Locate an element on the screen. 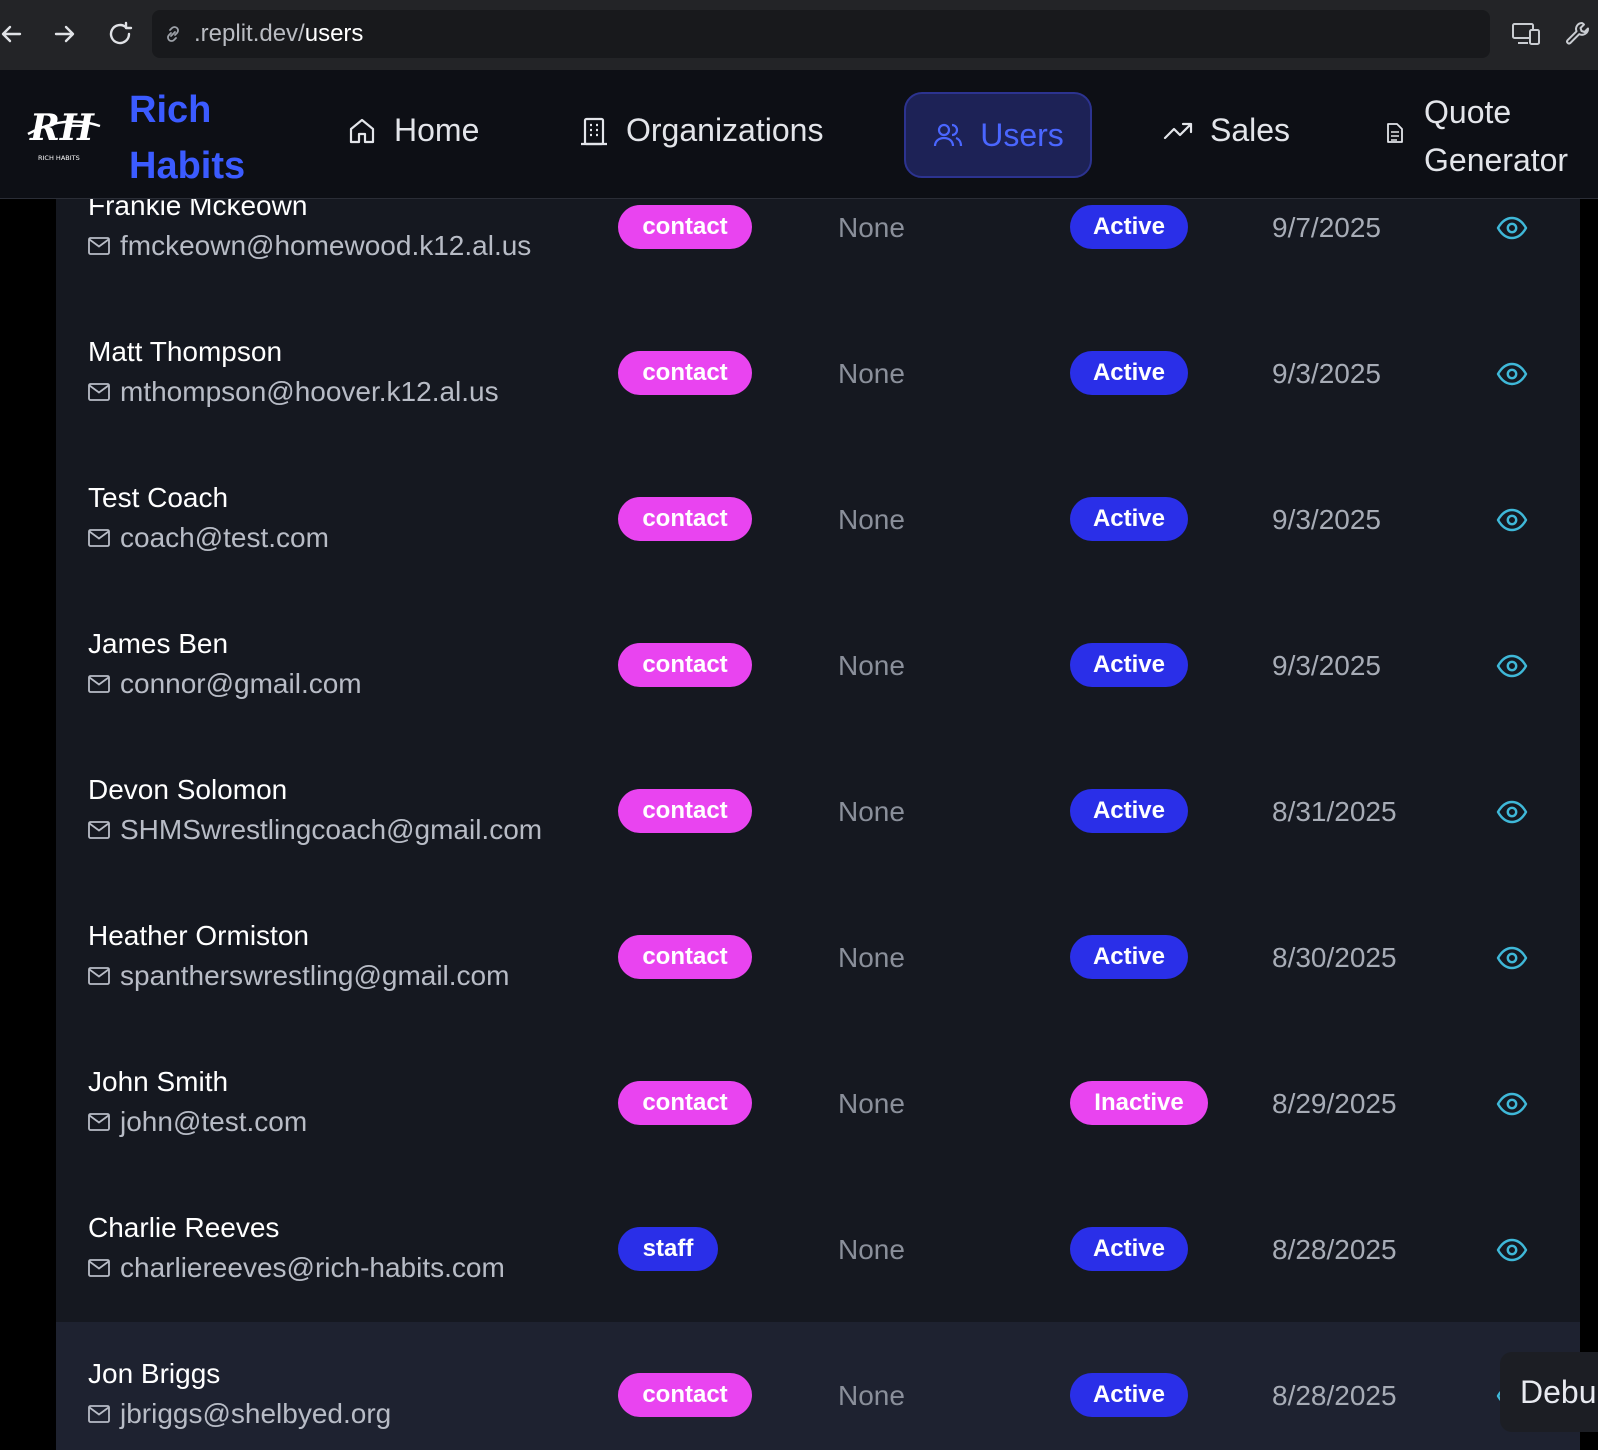 The image size is (1598, 1450). user-name: Charlie Reeves is located at coordinates (183, 1228).